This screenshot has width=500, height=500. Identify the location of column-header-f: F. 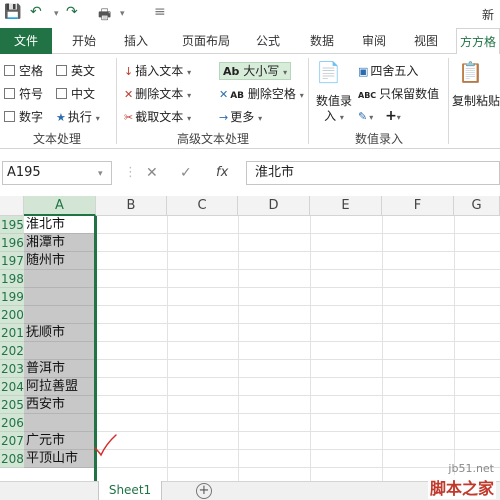
(418, 206).